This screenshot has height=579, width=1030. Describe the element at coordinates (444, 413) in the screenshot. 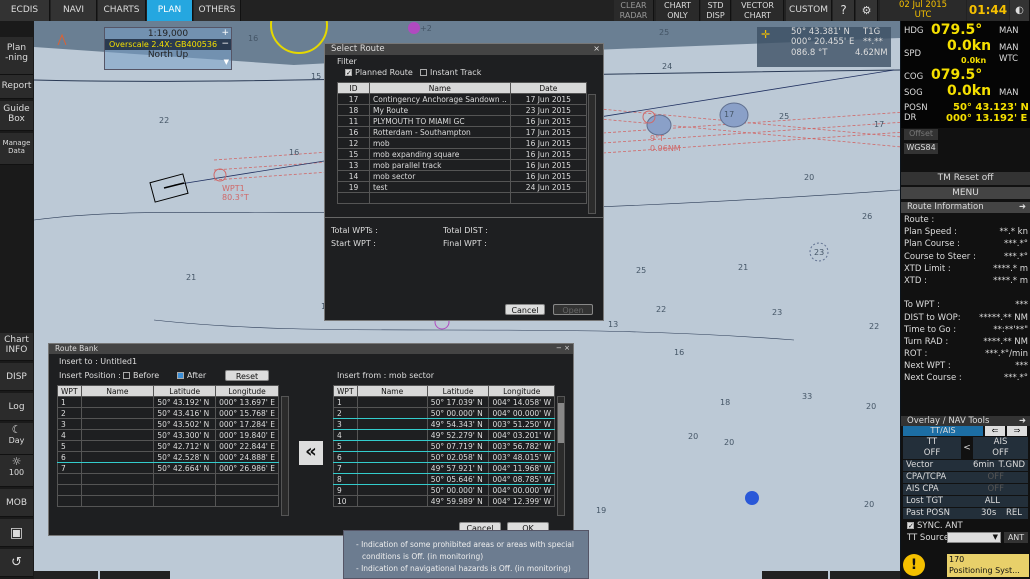

I see `table-row: 2 50° 00.000' N 004° 00.000' W` at that location.